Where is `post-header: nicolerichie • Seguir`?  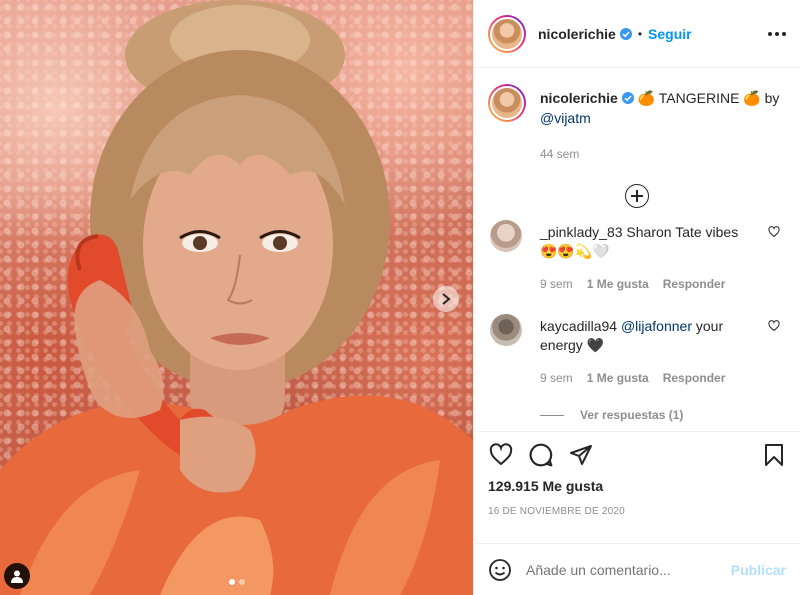
post-header: nicolerichie • Seguir is located at coordinates (637, 34).